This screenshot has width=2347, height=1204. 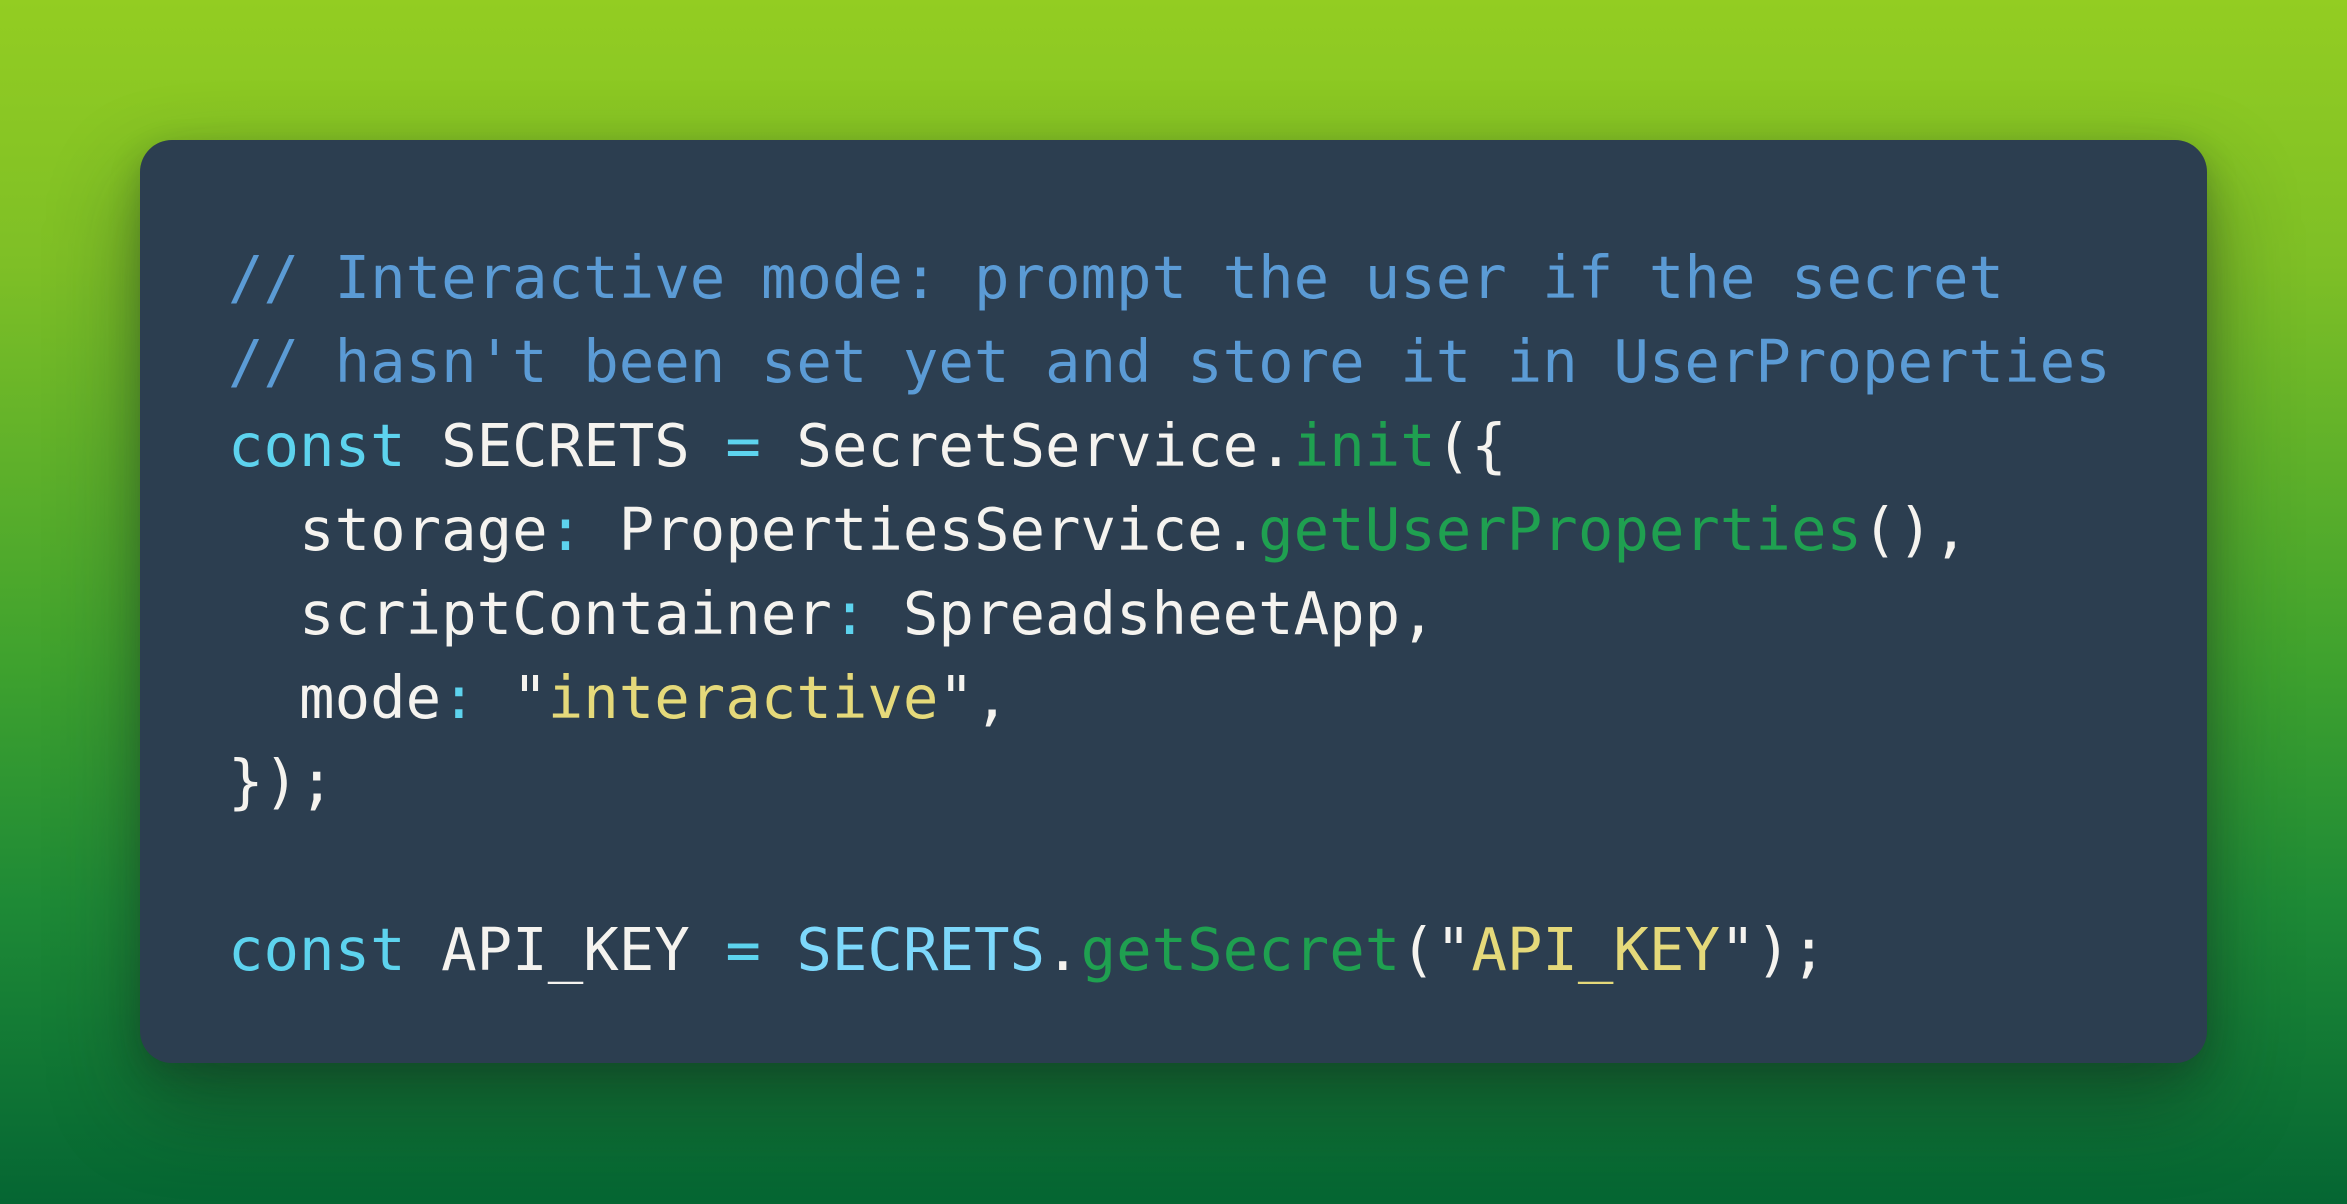 I want to click on code-token-plain: });, so click(x=281, y=781).